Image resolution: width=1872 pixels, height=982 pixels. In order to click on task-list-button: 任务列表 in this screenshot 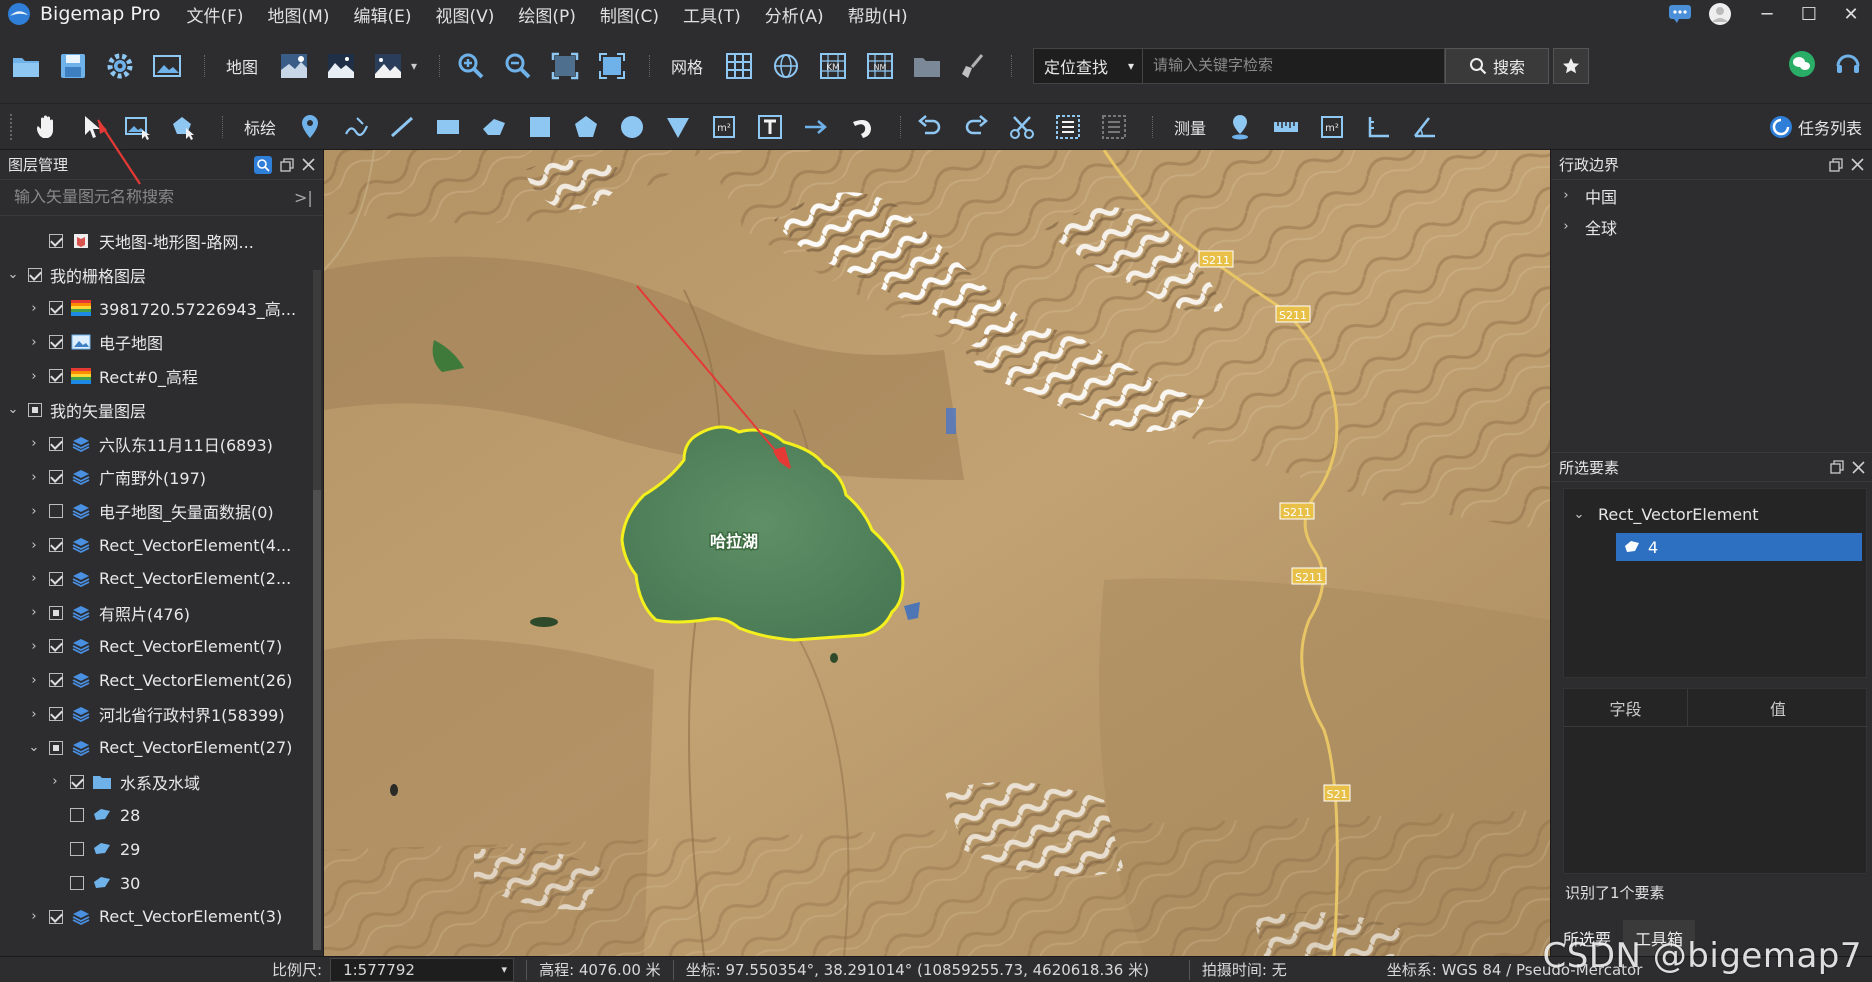, I will do `click(1815, 127)`.